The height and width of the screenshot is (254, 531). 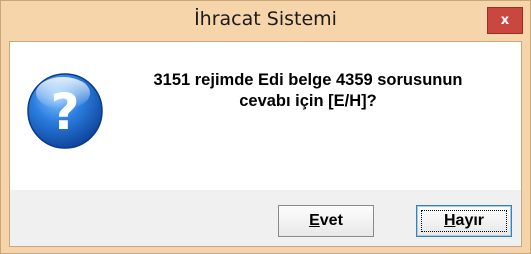 I want to click on window-title: İhracat Sistemi, so click(x=265, y=19).